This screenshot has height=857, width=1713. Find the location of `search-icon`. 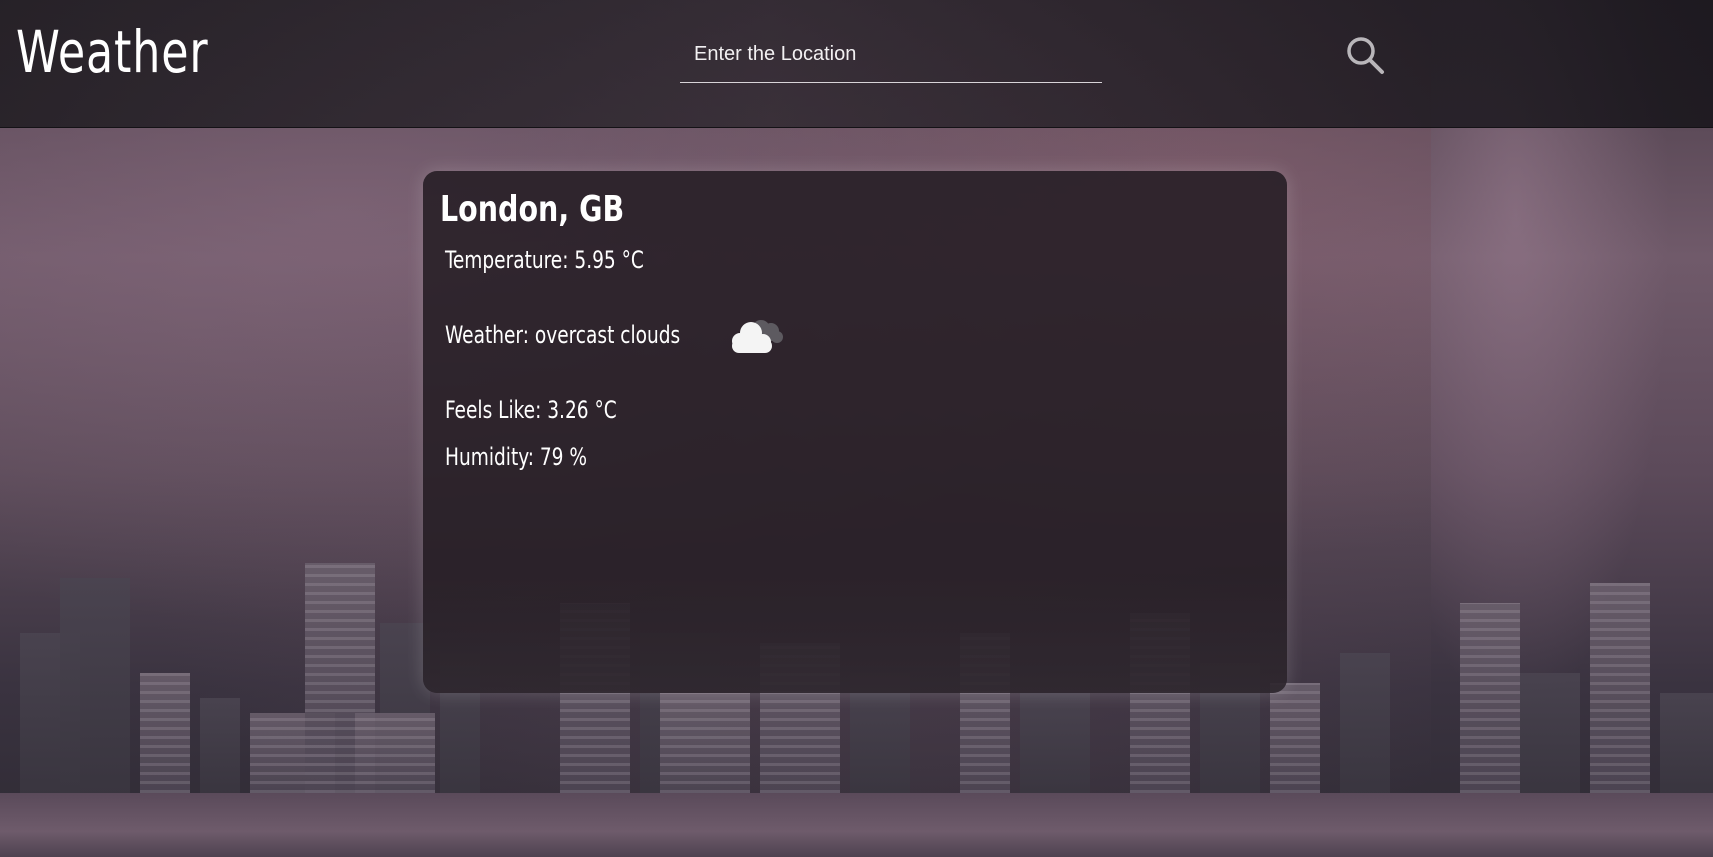

search-icon is located at coordinates (1365, 55).